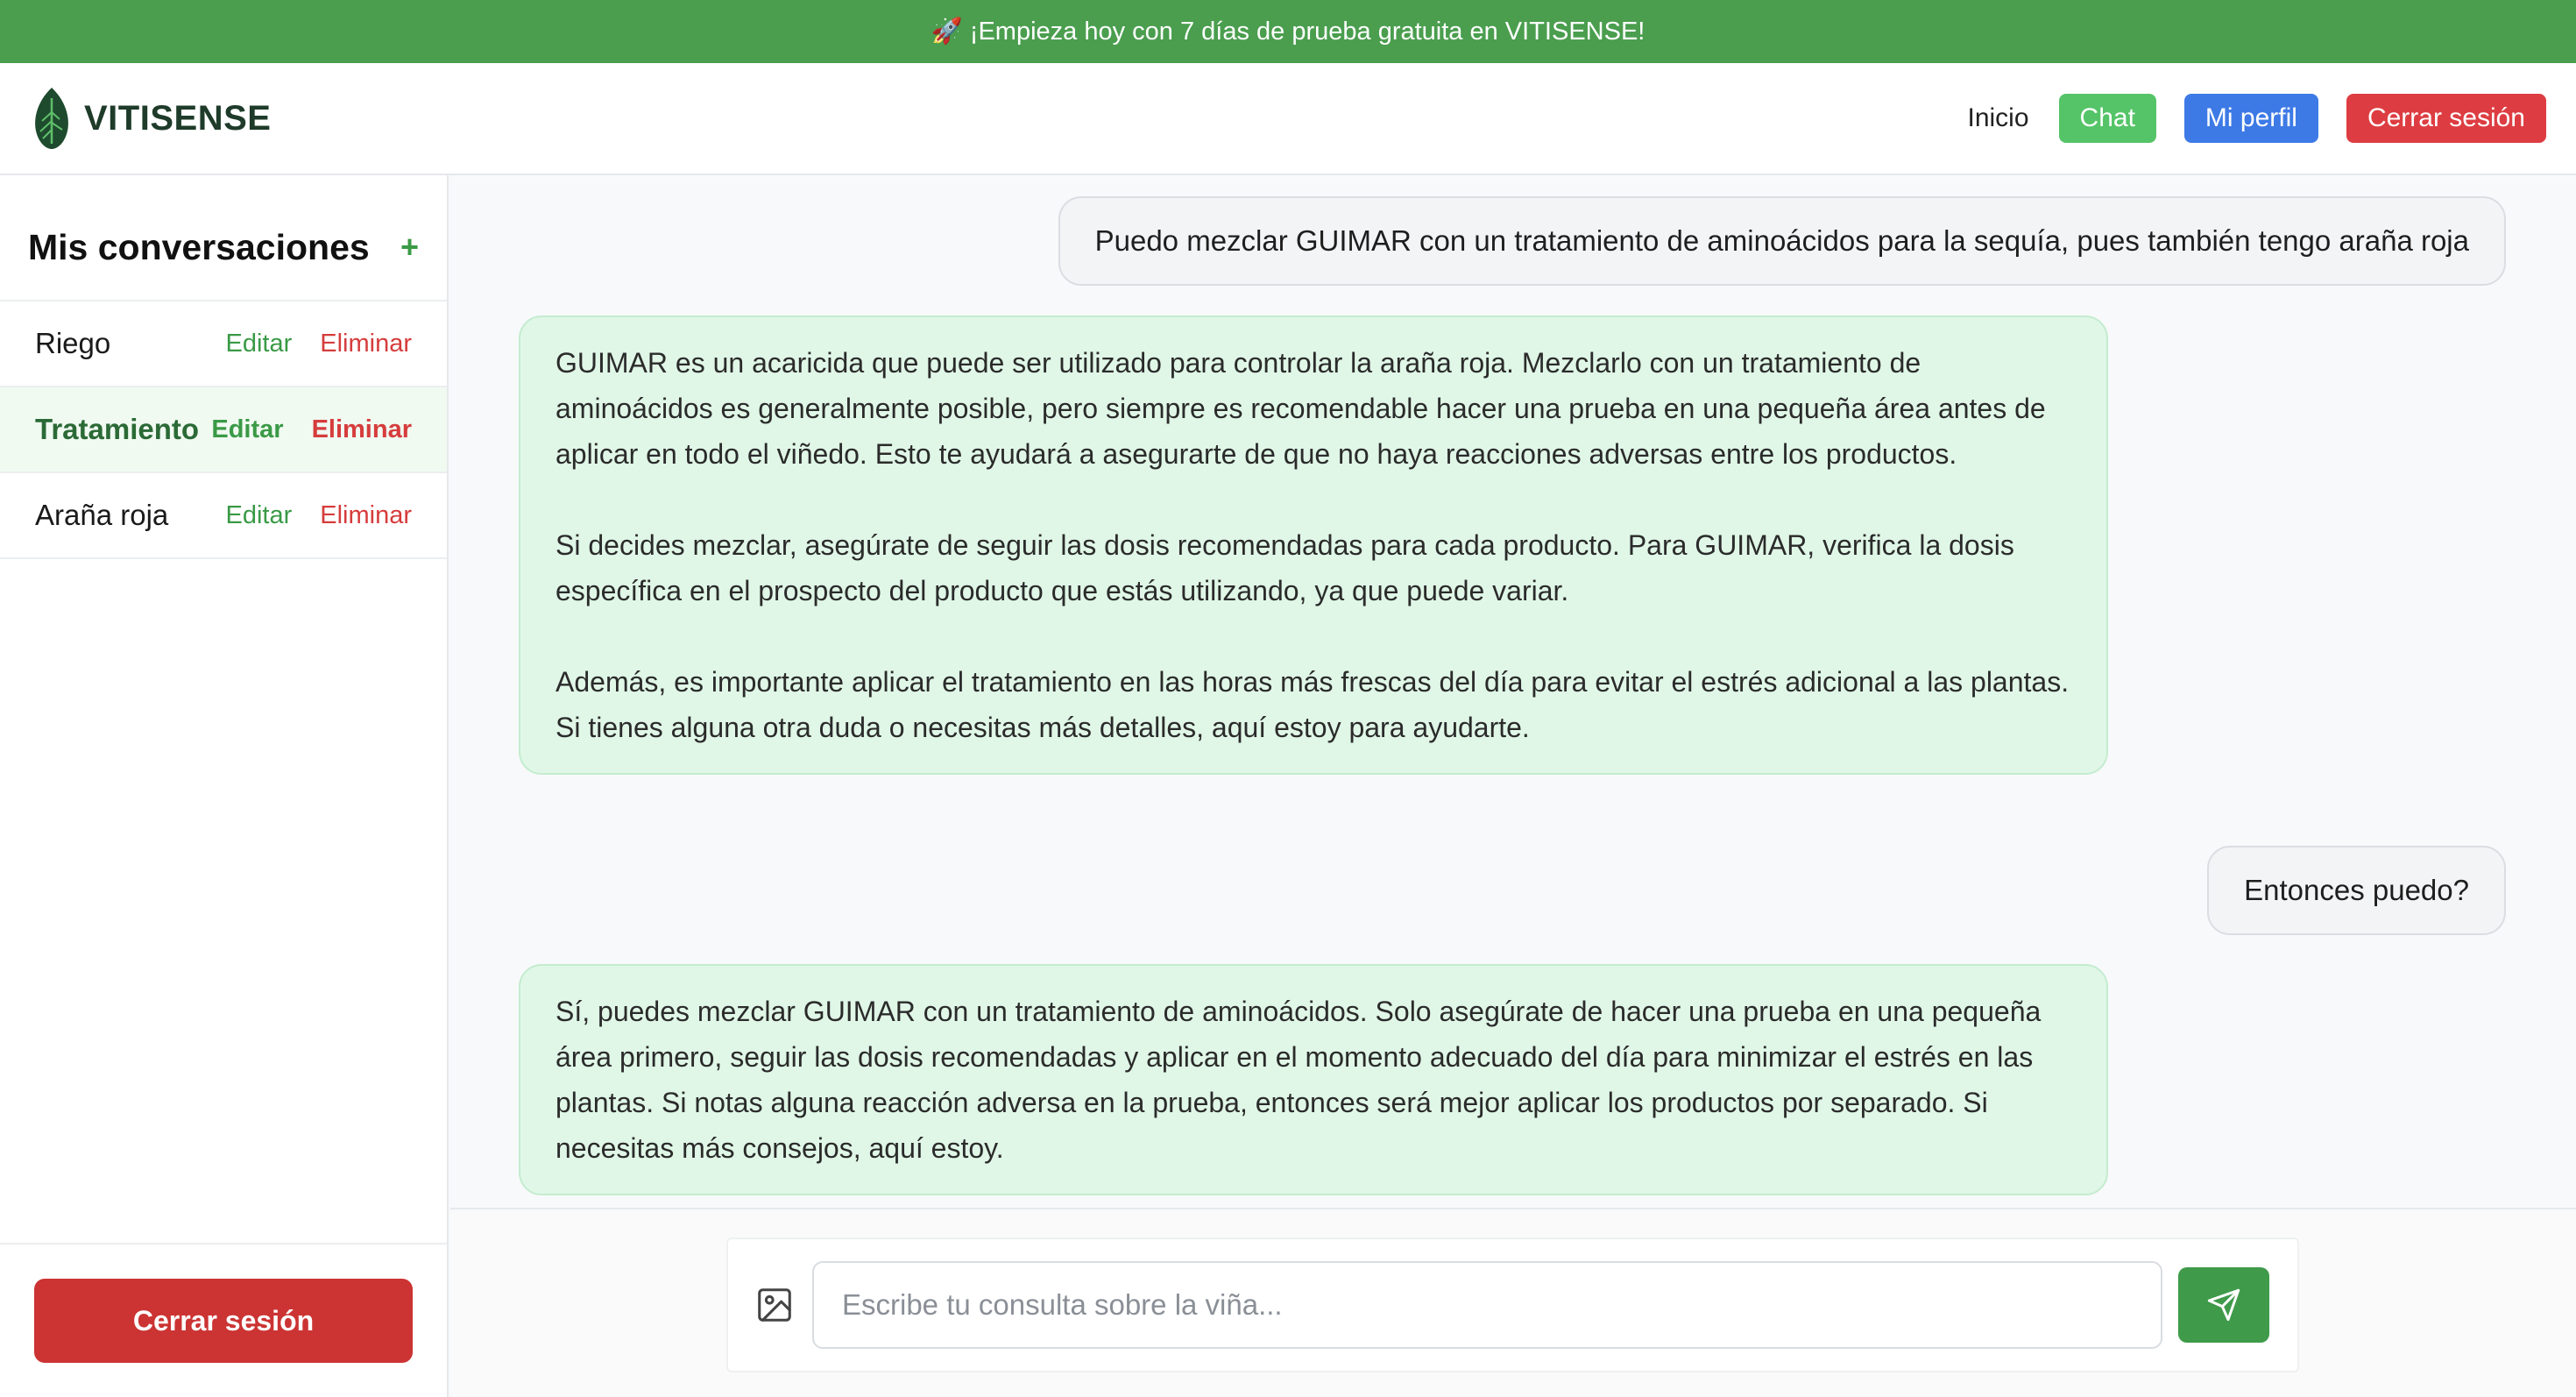 The image size is (2576, 1397). What do you see at coordinates (2250, 119) in the screenshot?
I see `nav-profile-button: Mi perfil` at bounding box center [2250, 119].